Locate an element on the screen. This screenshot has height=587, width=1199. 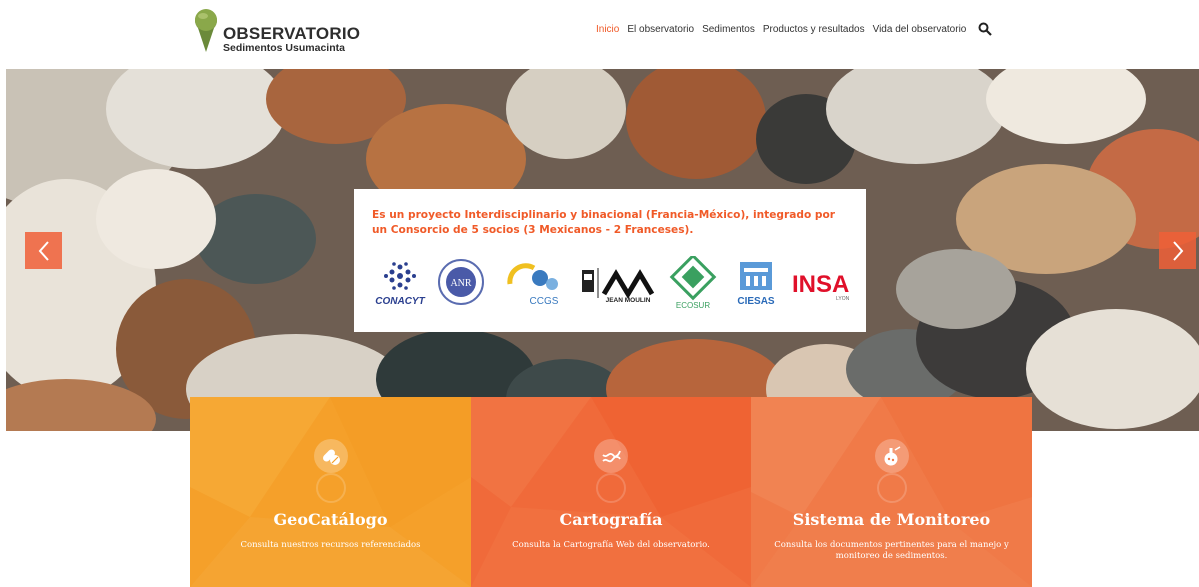
chevron-right-icon is located at coordinates (1177, 250).